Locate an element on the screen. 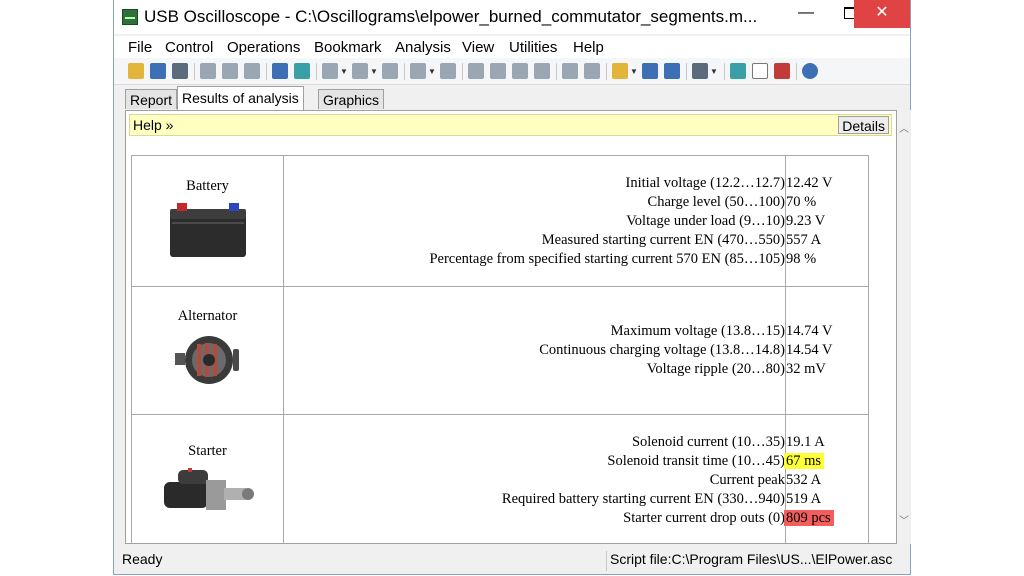  menu-view: View is located at coordinates (478, 47).